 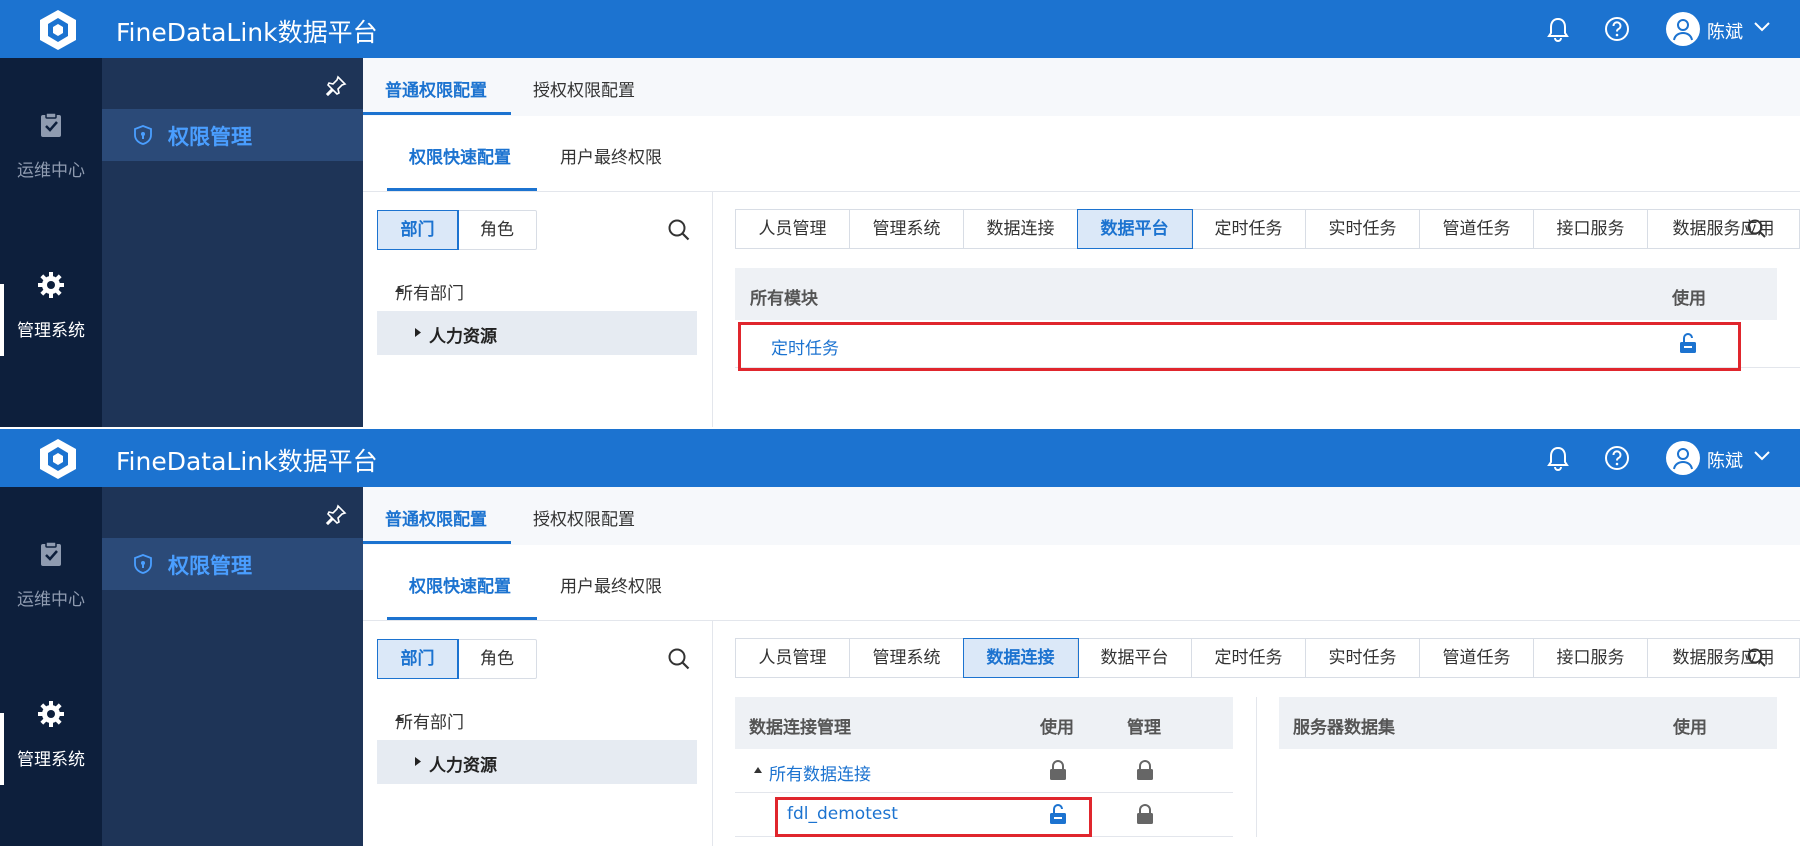 What do you see at coordinates (984, 723) in the screenshot?
I see `connection-table-header: 数据连接管理 使用 管理` at bounding box center [984, 723].